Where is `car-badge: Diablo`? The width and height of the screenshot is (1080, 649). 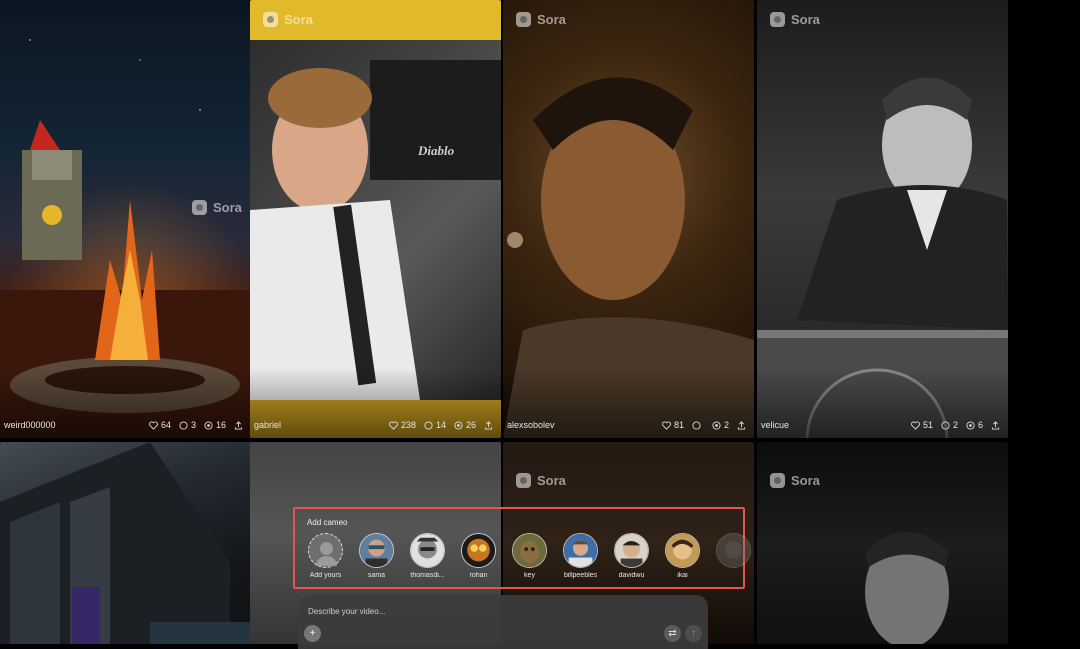 car-badge: Diablo is located at coordinates (436, 150).